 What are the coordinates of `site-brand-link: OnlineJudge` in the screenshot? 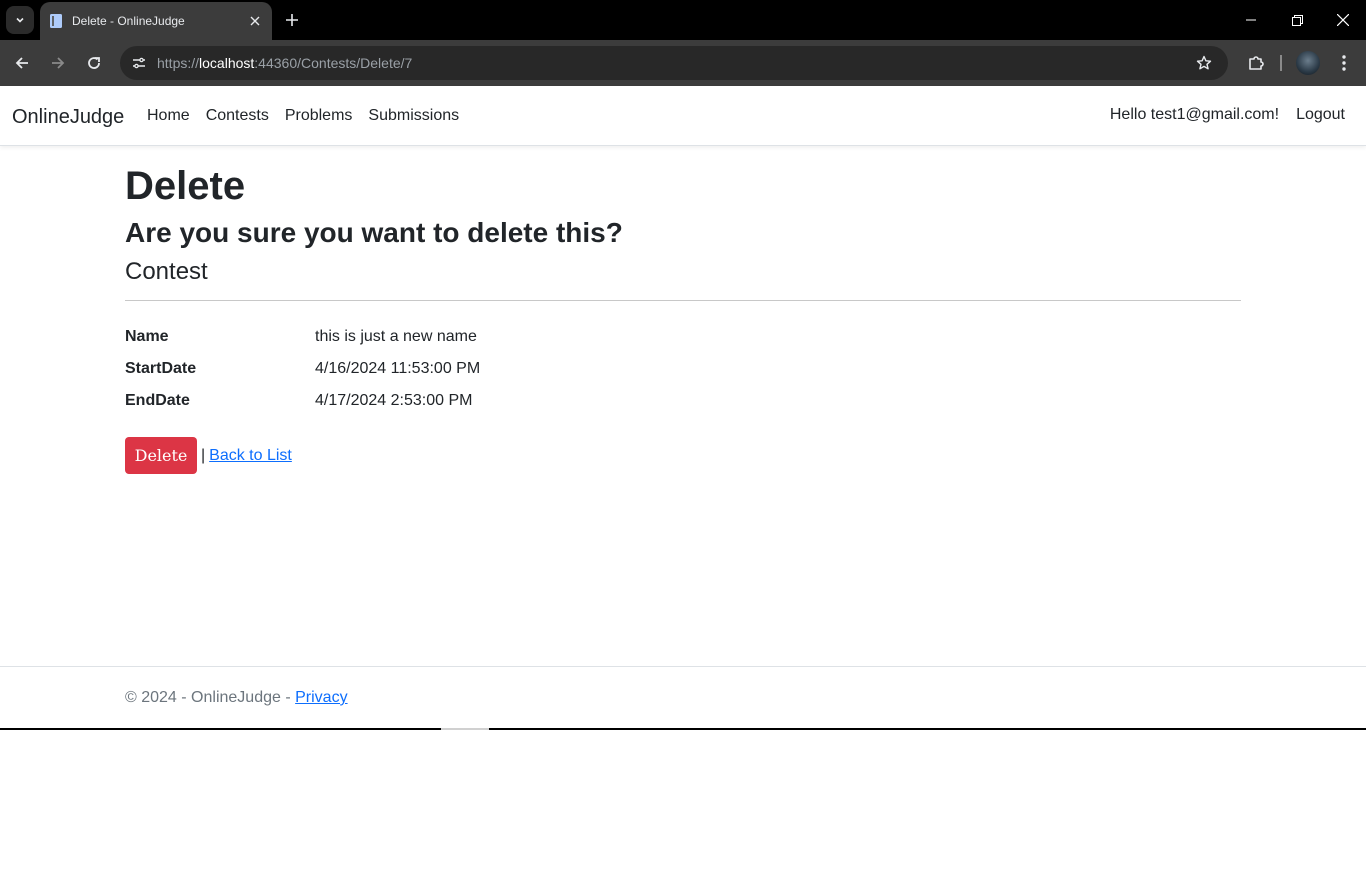 It's located at (68, 117).